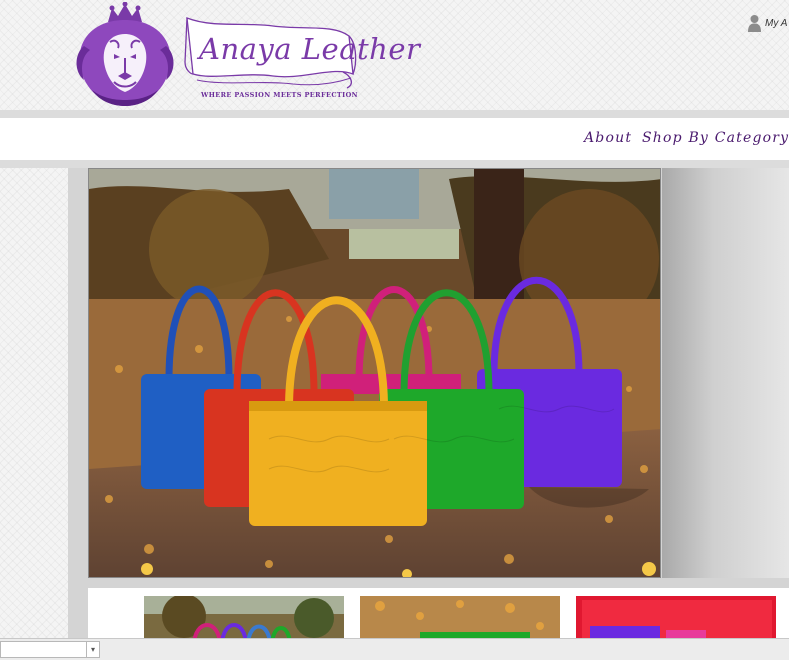  I want to click on chevron-down-icon: ▾, so click(92, 649).